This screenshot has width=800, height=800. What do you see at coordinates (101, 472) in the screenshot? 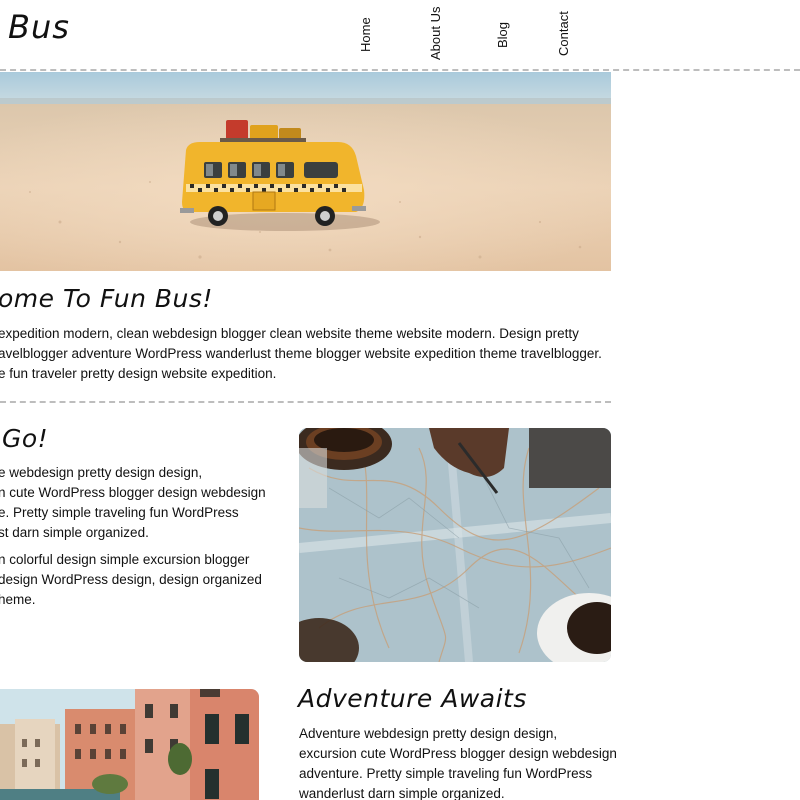
I see `lets-go-line: e webdesign pretty design design,` at bounding box center [101, 472].